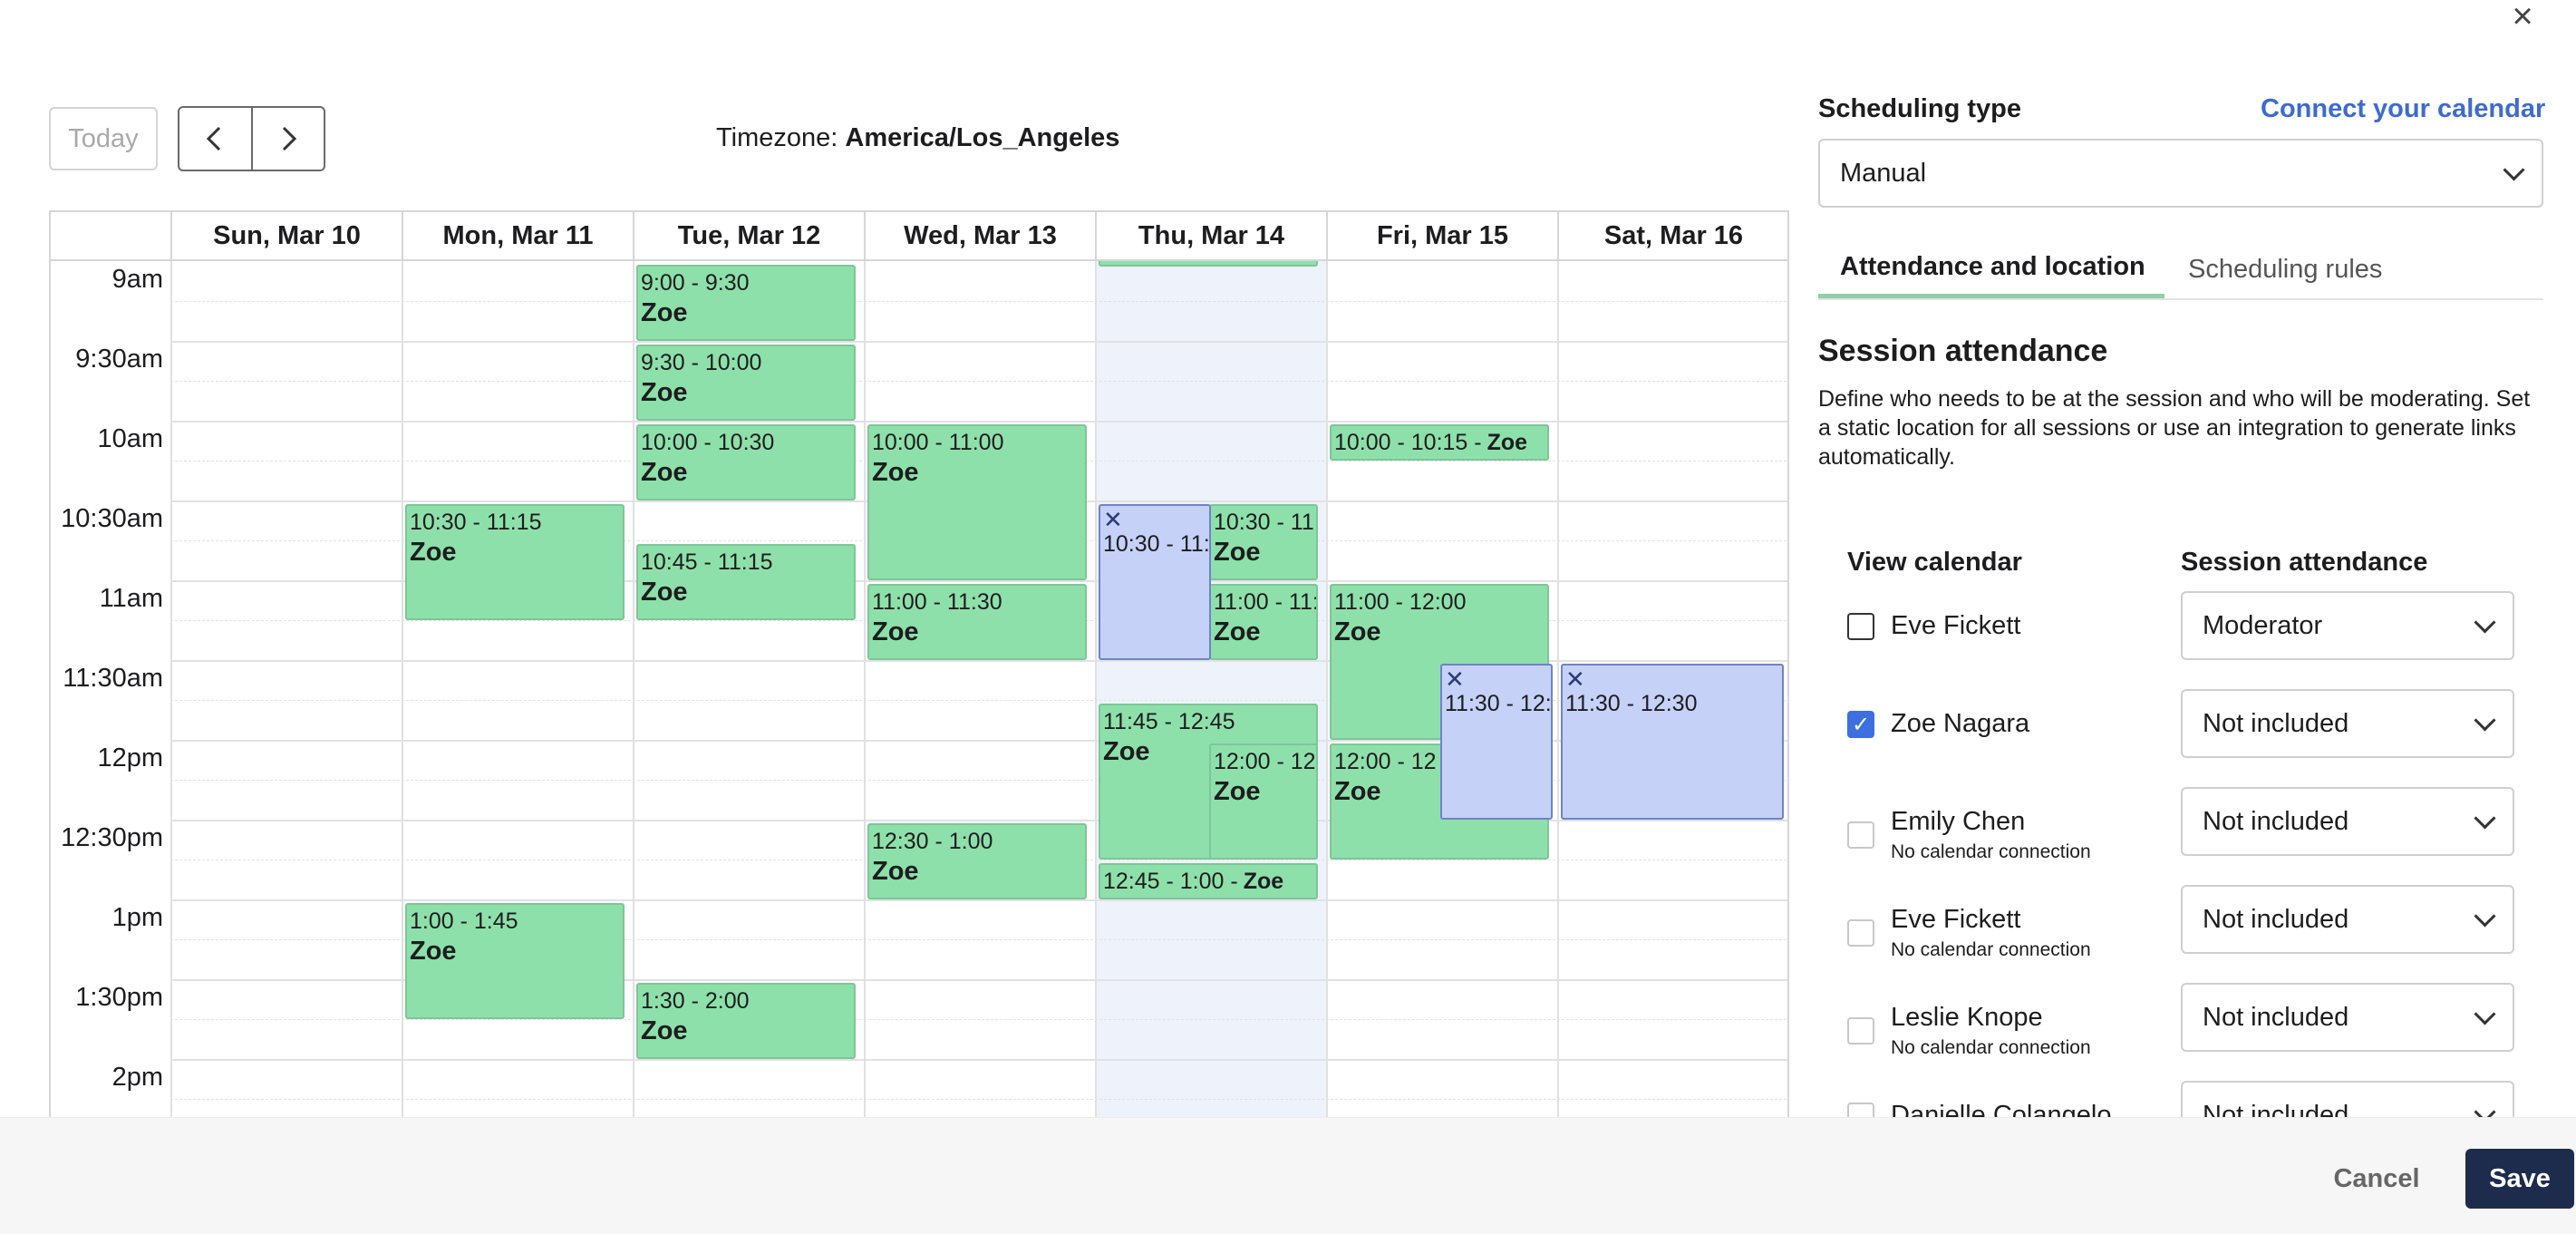  What do you see at coordinates (2347, 625) in the screenshot?
I see `attendance-select: Moderator` at bounding box center [2347, 625].